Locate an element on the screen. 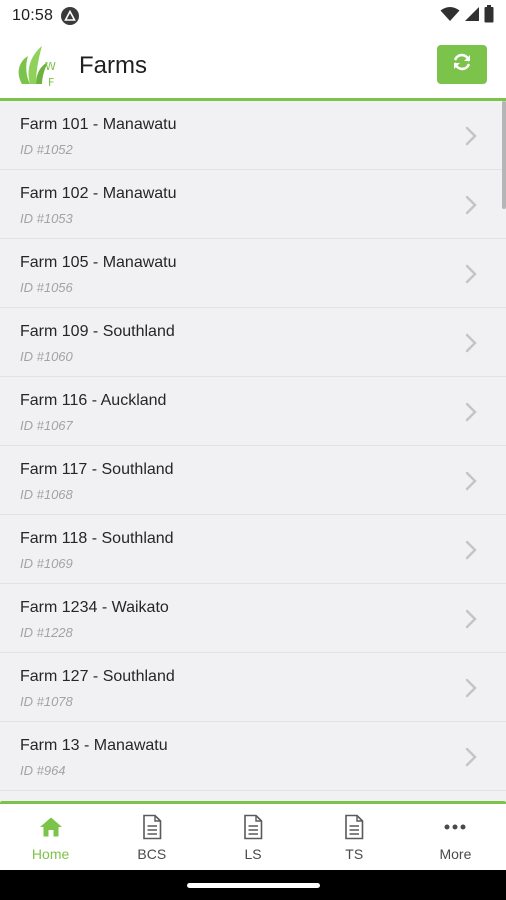 Image resolution: width=506 pixels, height=900 pixels. tab-ts: TS is located at coordinates (354, 837).